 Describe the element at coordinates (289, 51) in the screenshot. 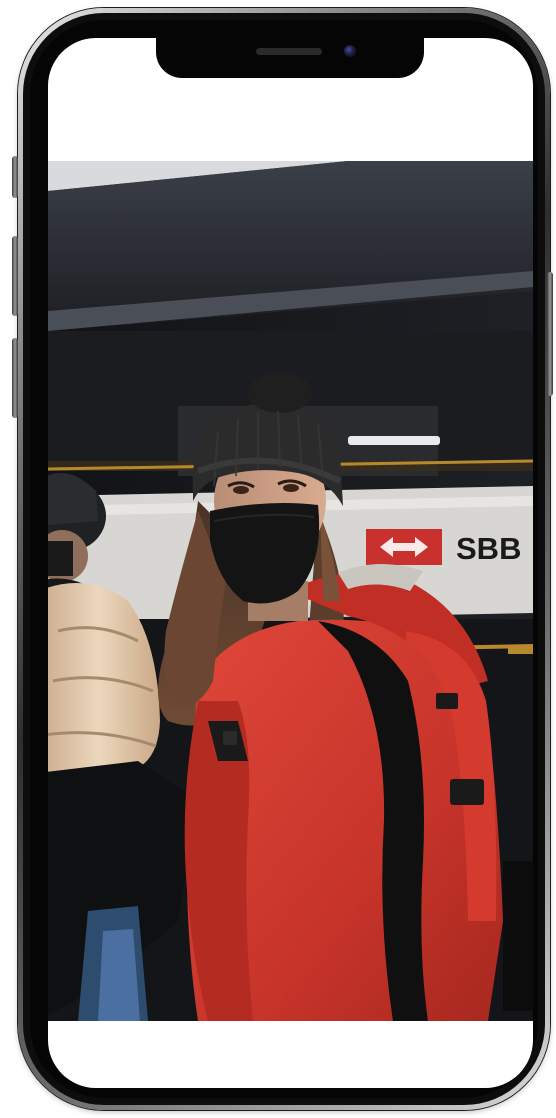

I see `speaker-grille` at that location.